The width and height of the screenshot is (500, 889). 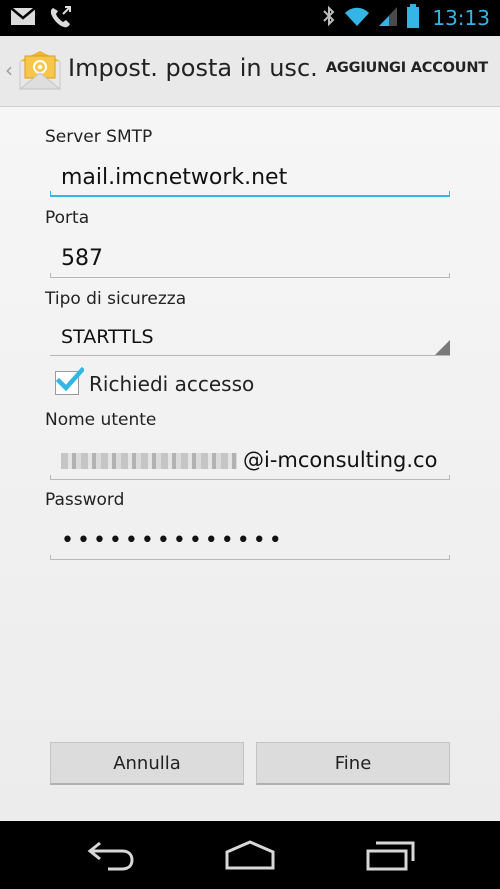 I want to click on checkmark-icon, so click(x=69, y=379).